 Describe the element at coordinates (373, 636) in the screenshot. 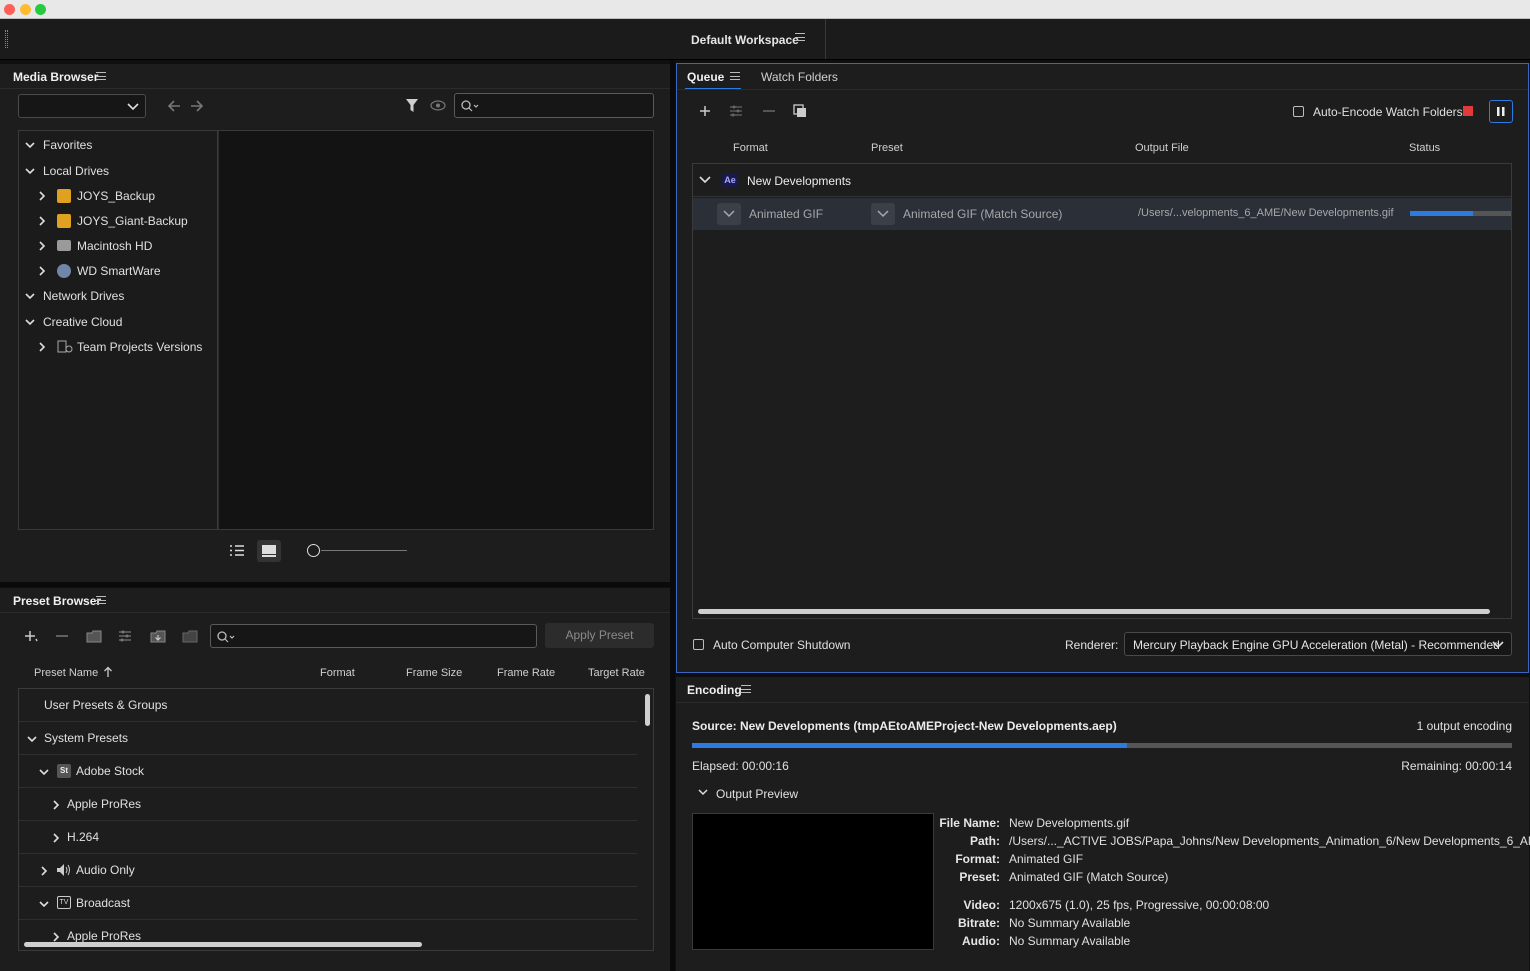

I see `preset-search-input` at that location.